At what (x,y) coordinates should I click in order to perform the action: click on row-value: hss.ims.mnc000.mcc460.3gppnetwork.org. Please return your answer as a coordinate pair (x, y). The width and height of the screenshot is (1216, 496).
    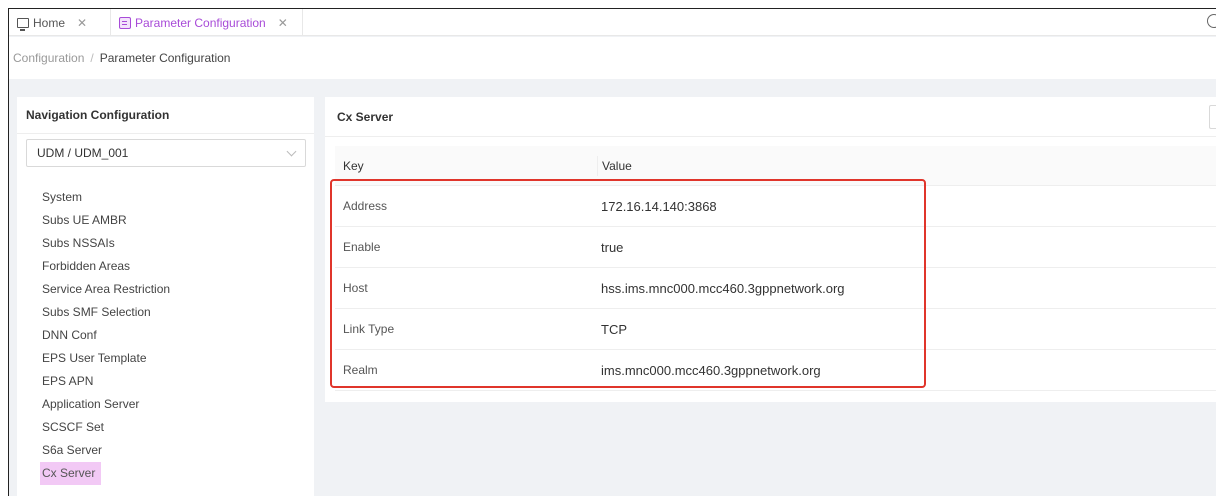
    Looking at the image, I should click on (723, 288).